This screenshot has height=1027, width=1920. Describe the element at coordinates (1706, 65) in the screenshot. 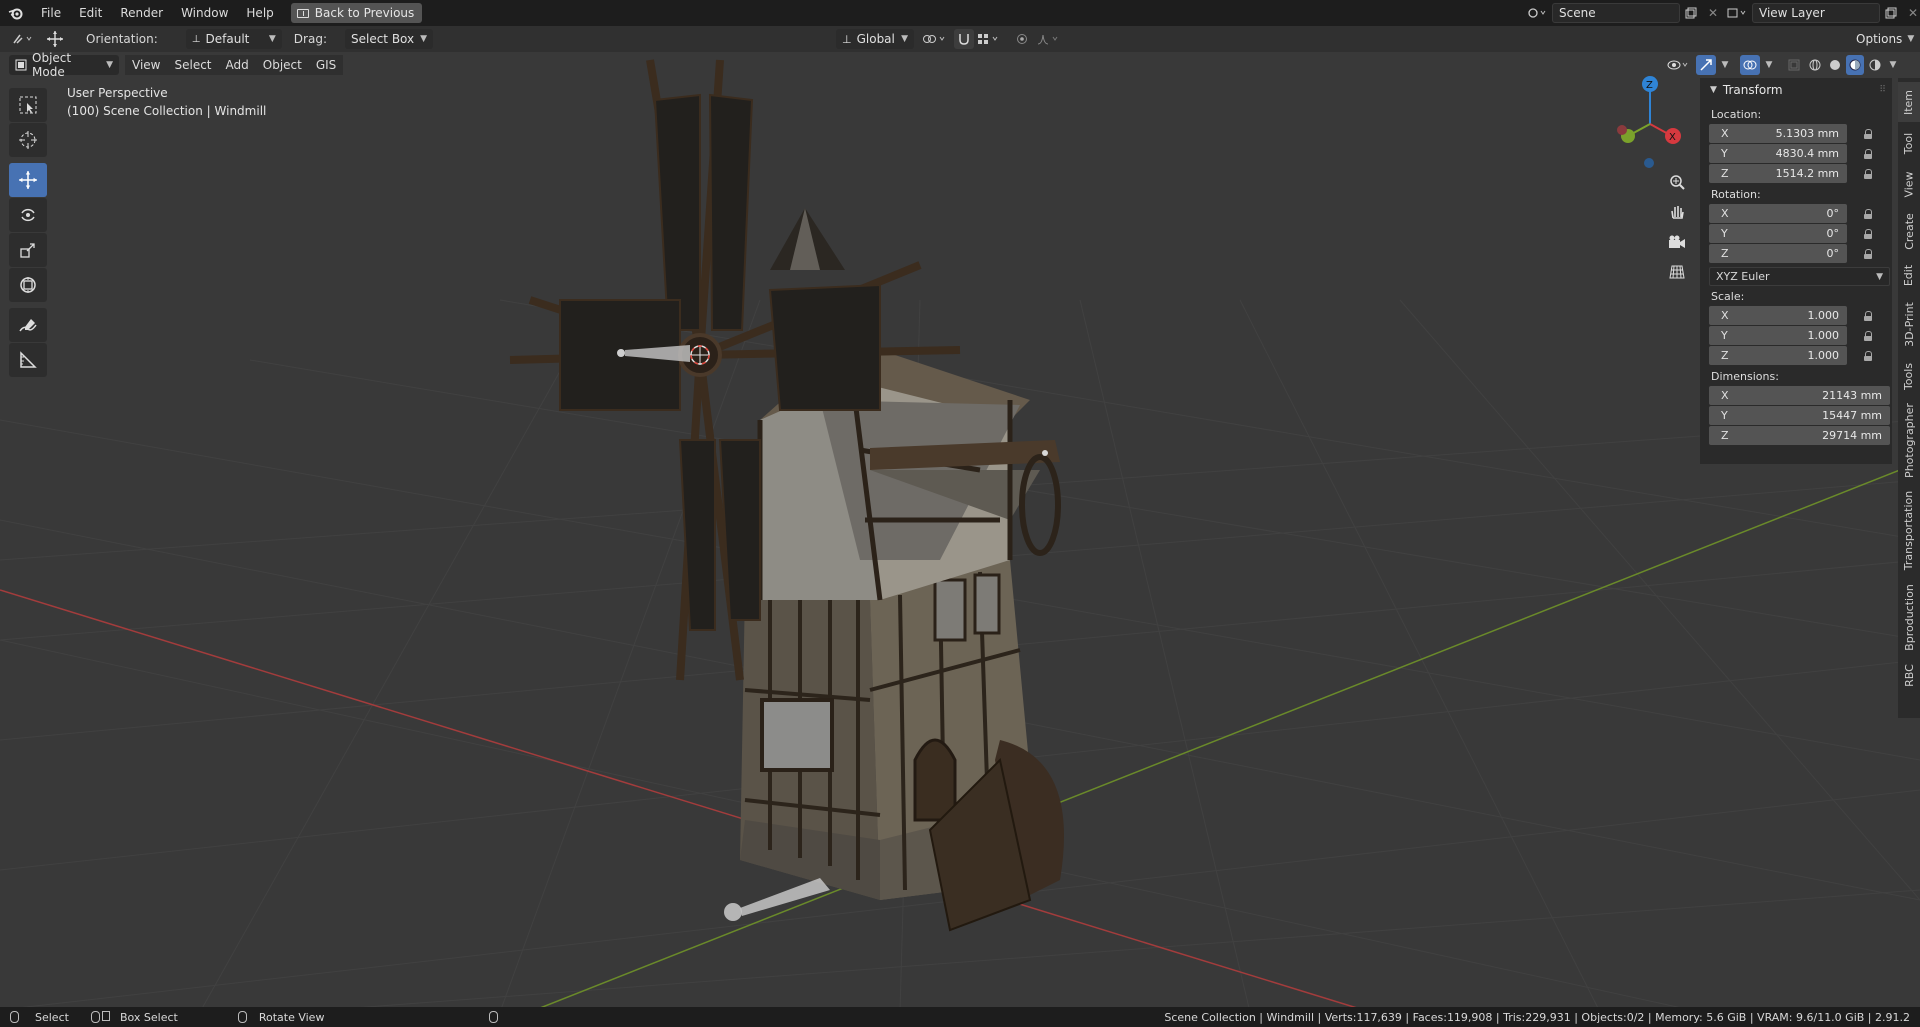

I see `gizmo-toggle-icon` at that location.